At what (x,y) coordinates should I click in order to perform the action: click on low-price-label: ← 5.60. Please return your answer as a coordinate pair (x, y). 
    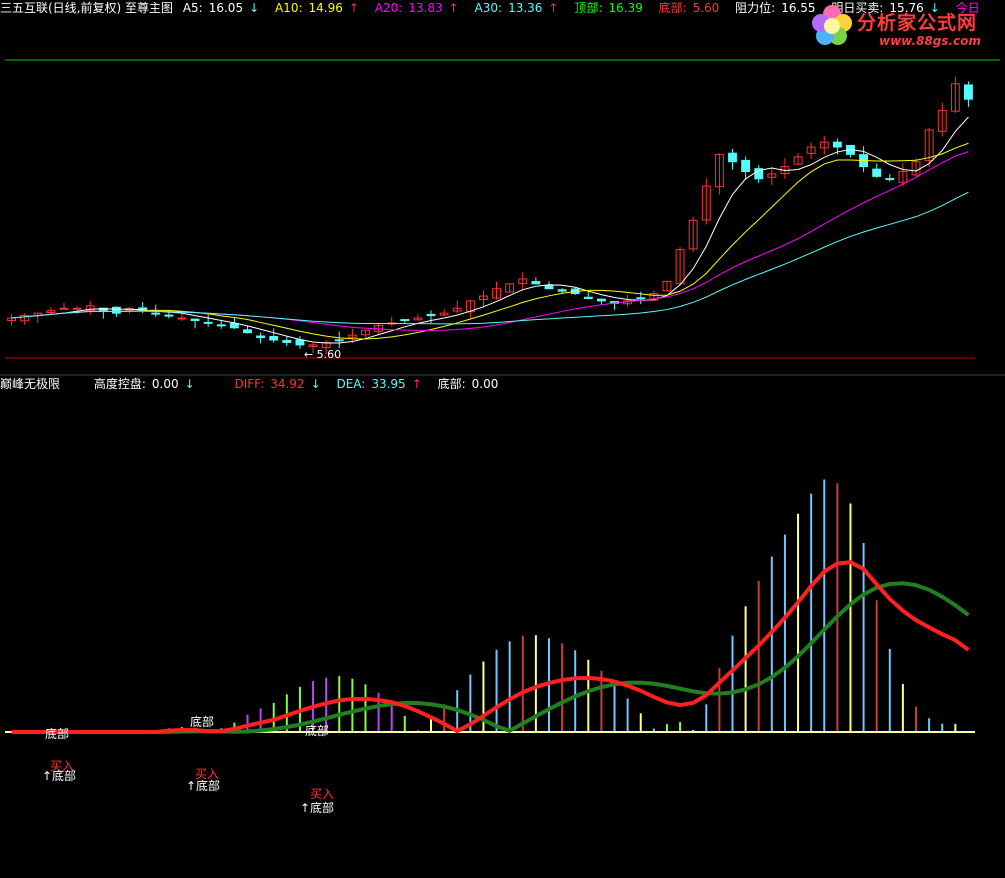
    Looking at the image, I should click on (322, 354).